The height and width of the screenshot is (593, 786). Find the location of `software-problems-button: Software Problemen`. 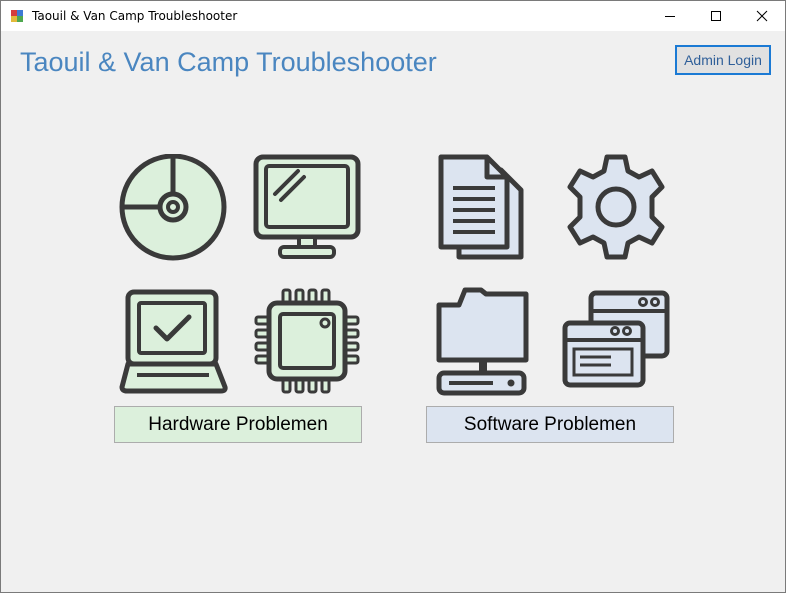

software-problems-button: Software Problemen is located at coordinates (550, 424).